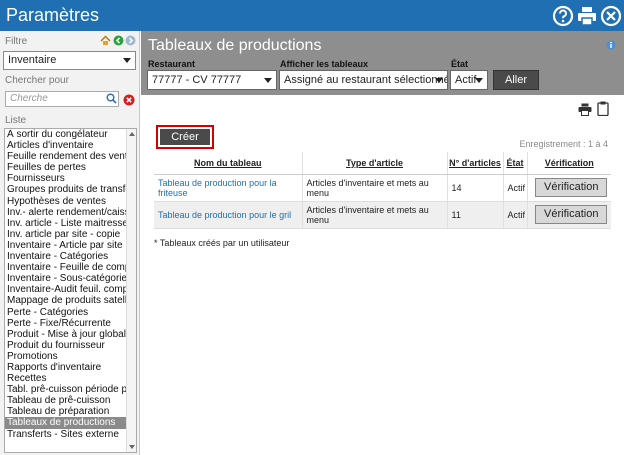  Describe the element at coordinates (65, 212) in the screenshot. I see `list-item: Inv.- alerte rendement/caisse` at that location.